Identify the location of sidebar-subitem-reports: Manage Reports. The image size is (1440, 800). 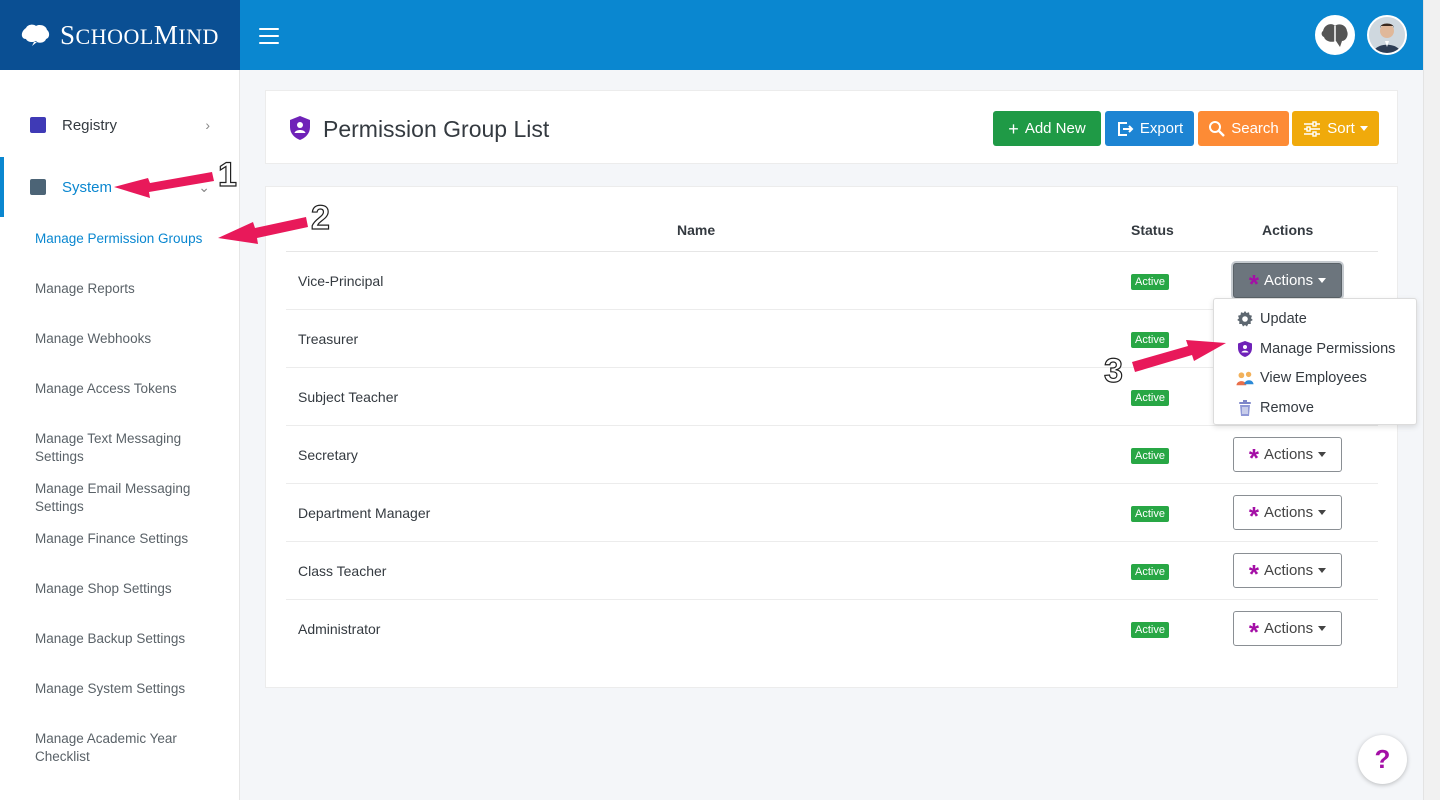
(130, 289).